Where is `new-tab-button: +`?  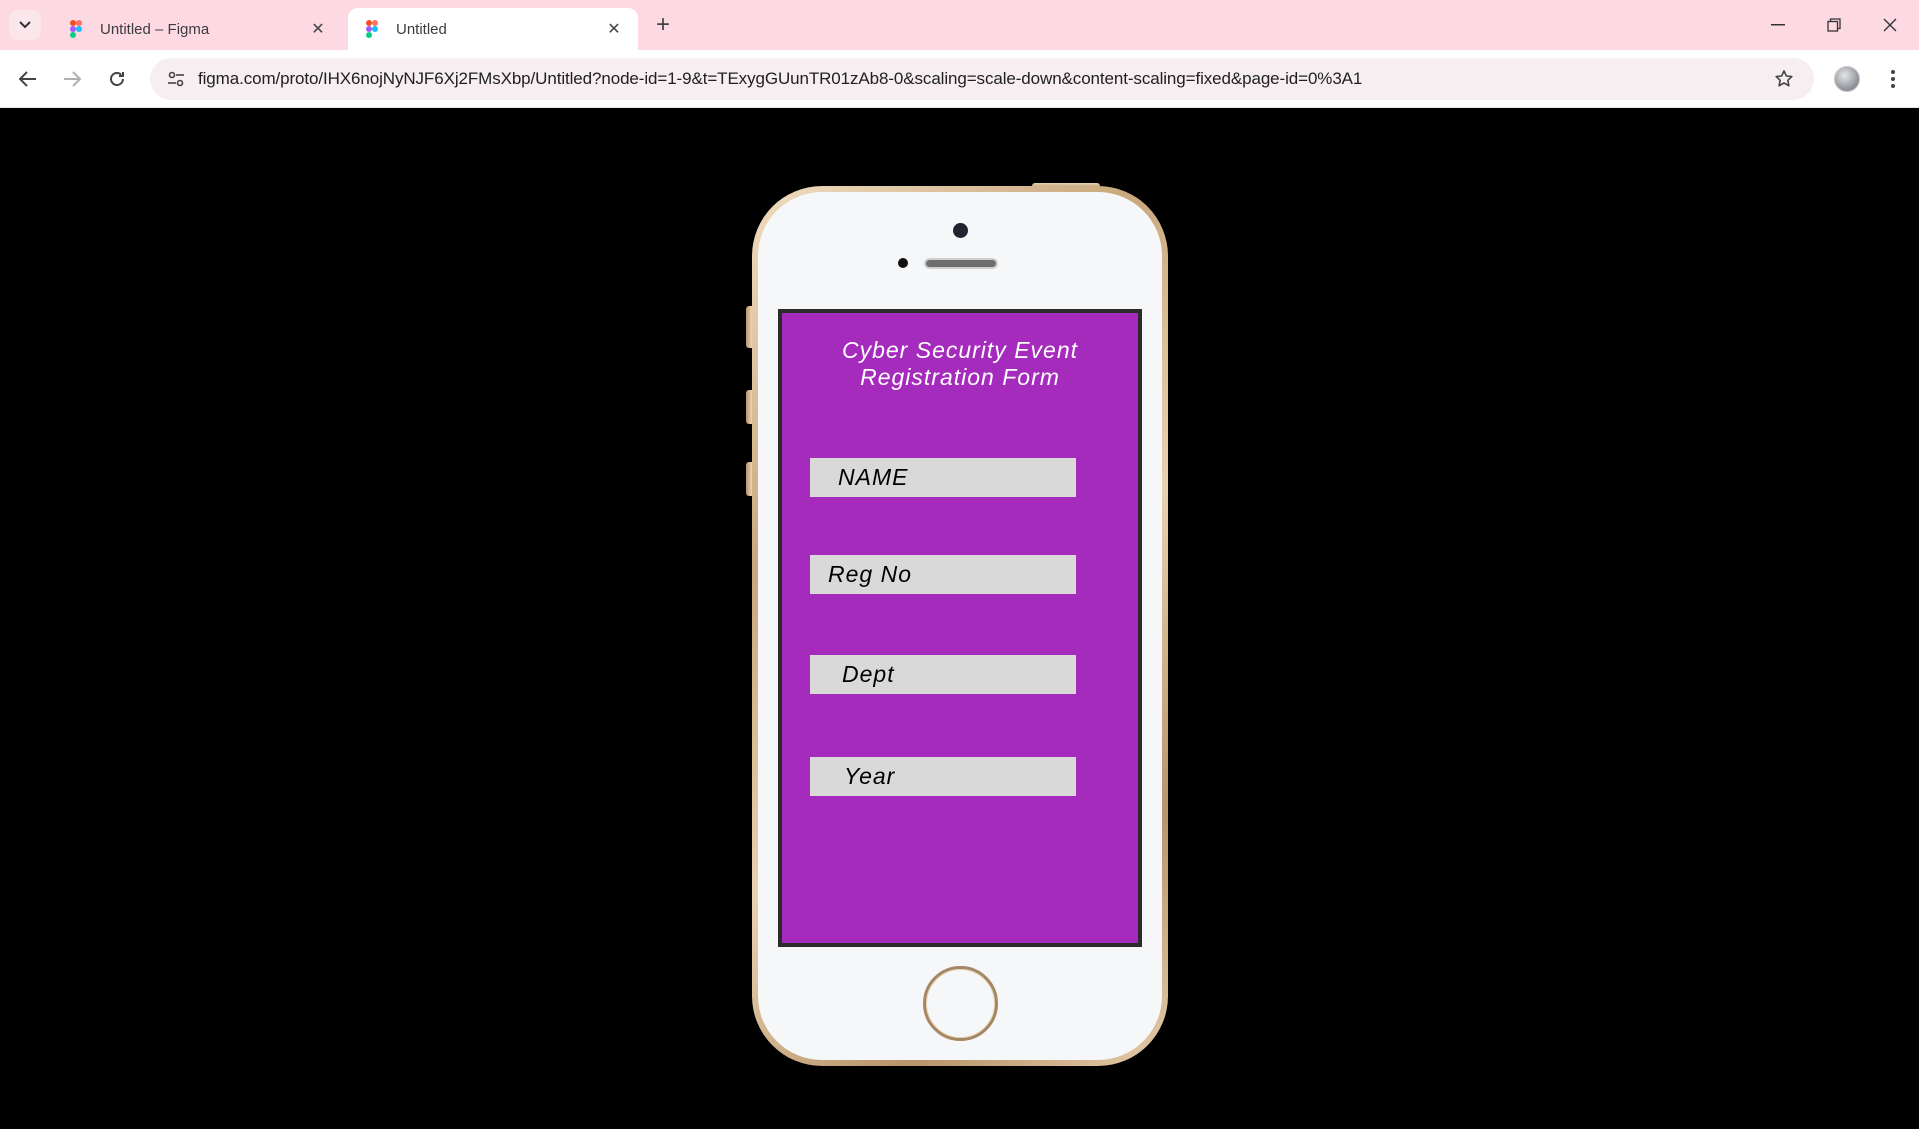
new-tab-button: + is located at coordinates (663, 25).